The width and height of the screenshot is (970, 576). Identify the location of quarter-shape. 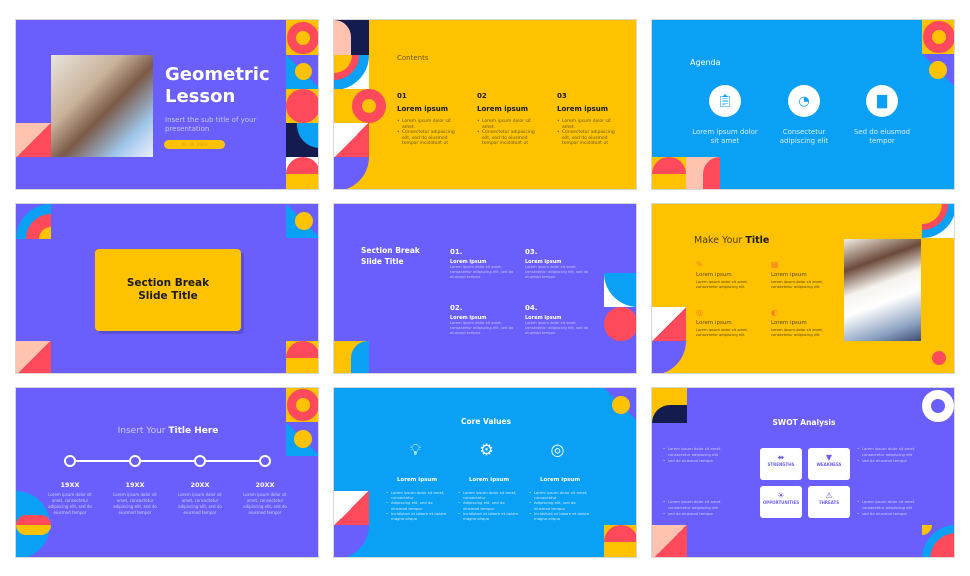
(302, 140).